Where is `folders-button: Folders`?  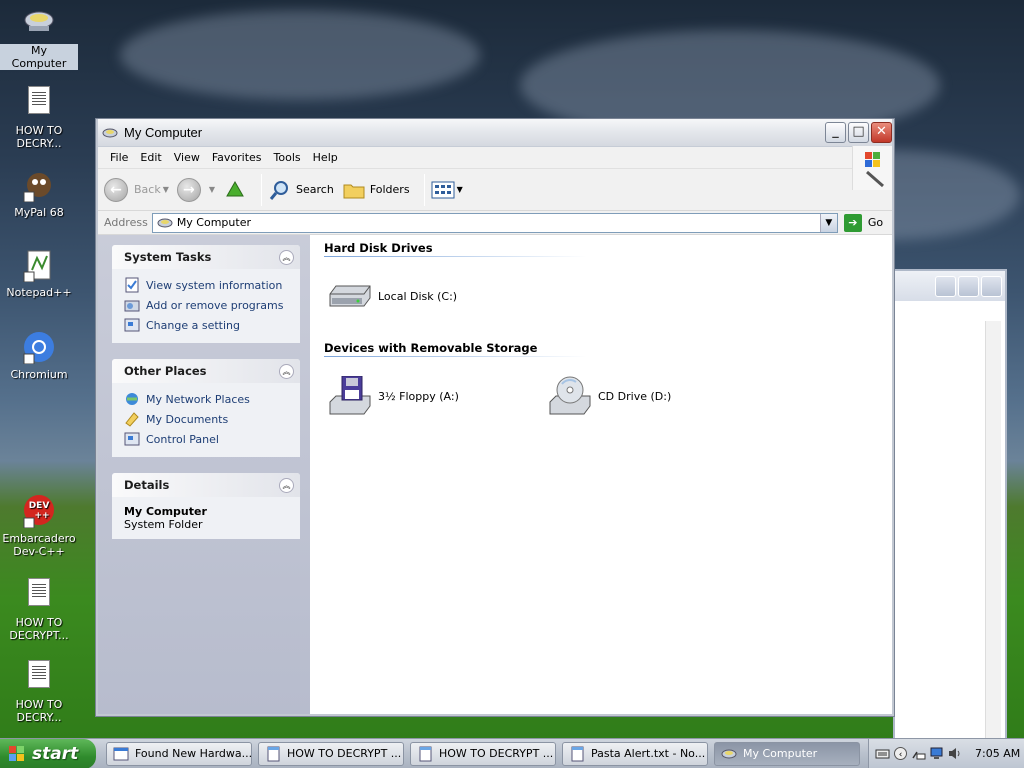 folders-button: Folders is located at coordinates (376, 190).